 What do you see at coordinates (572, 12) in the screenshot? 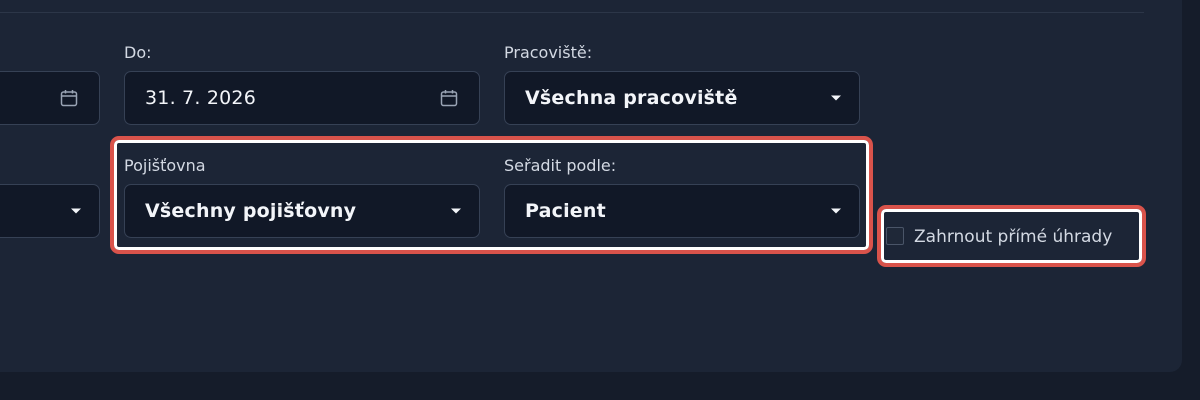
I see `divider` at bounding box center [572, 12].